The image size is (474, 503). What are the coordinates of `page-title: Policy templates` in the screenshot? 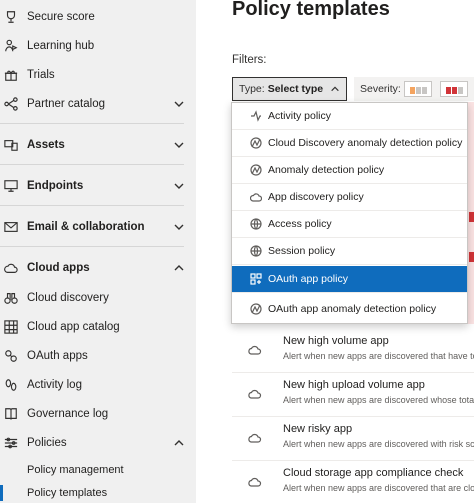 It's located at (311, 10).